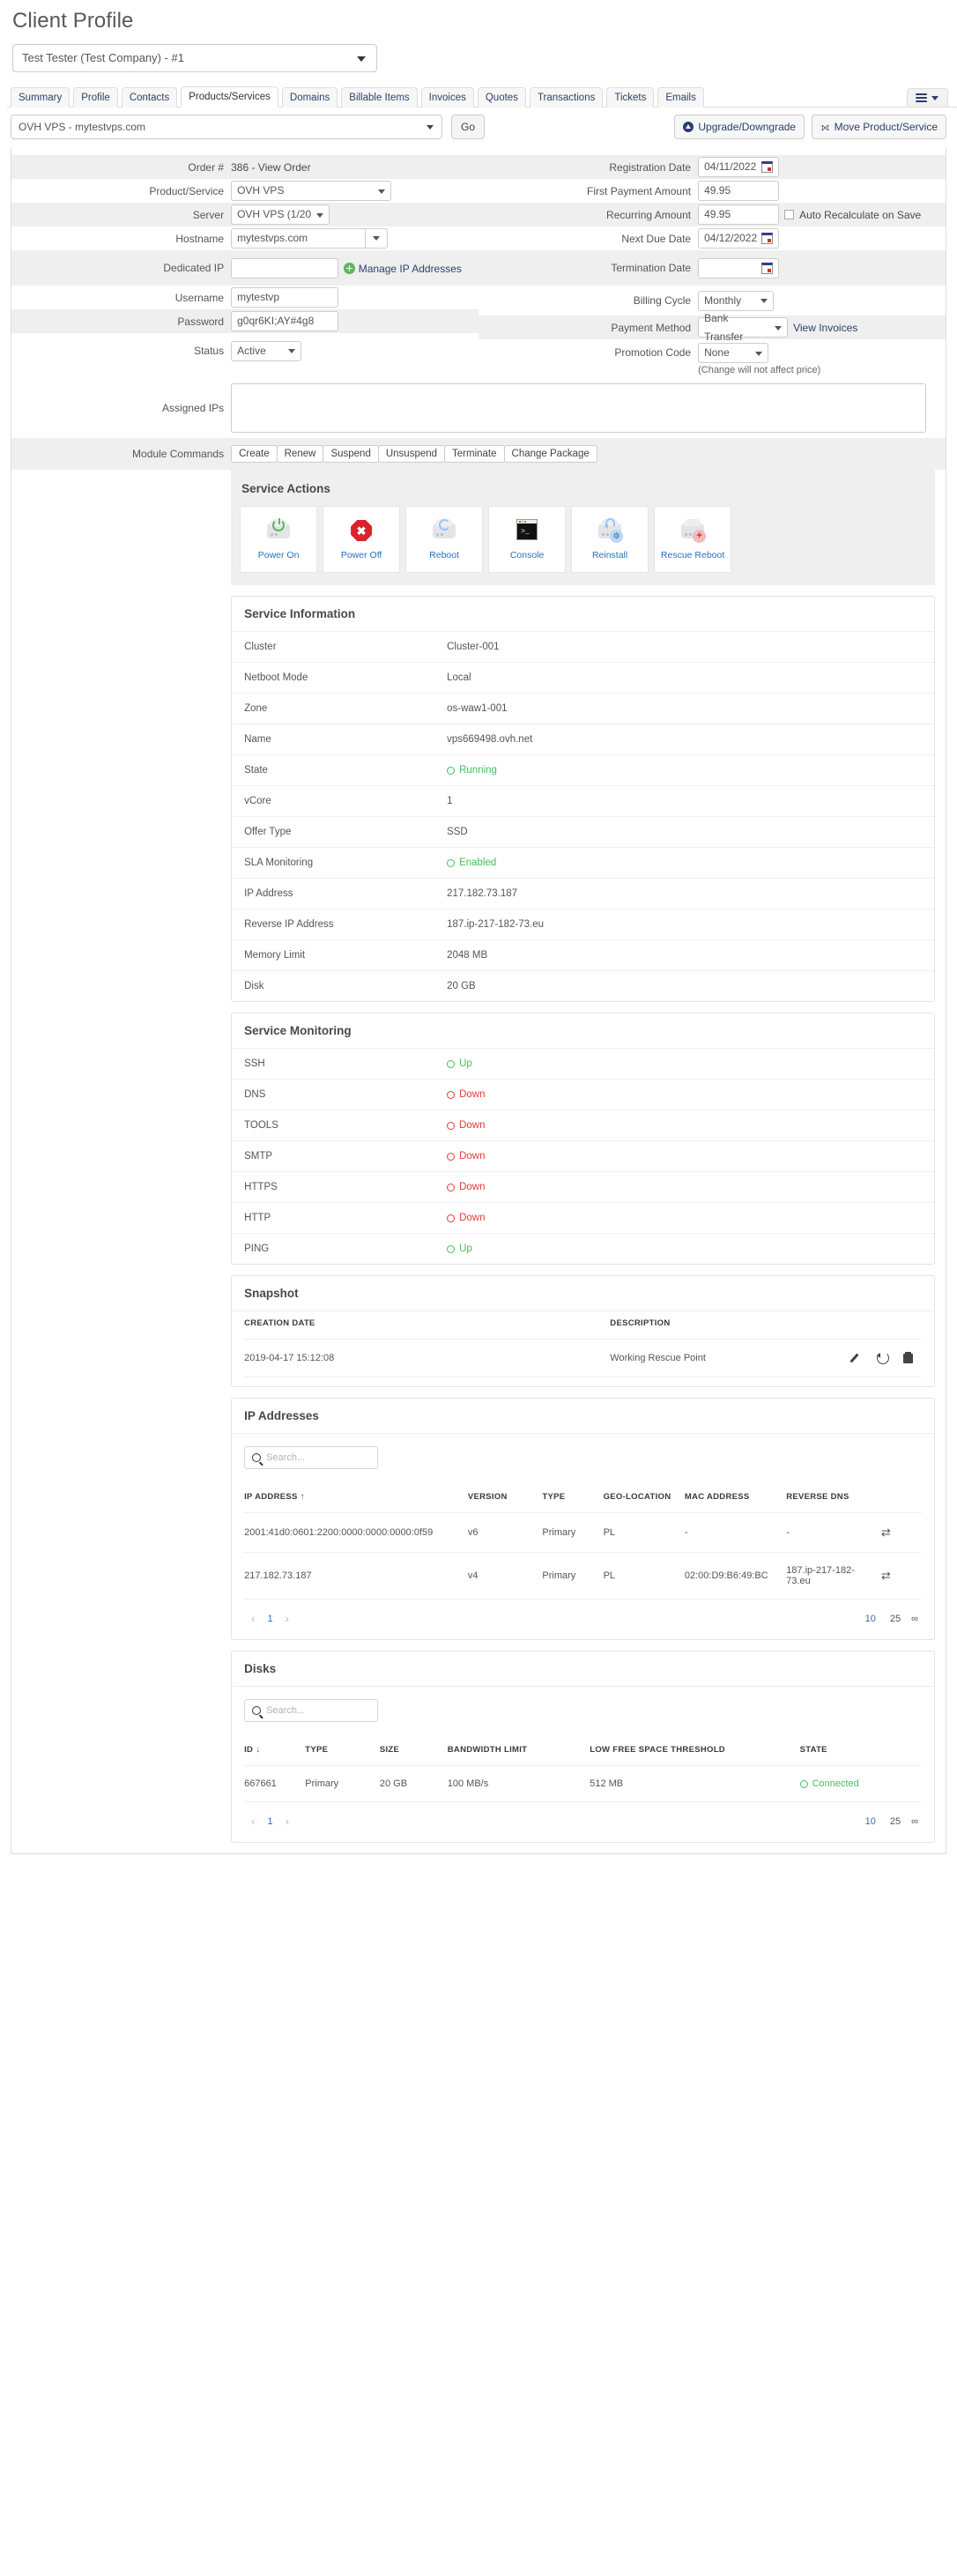 This screenshot has width=957, height=2576. I want to click on payment-method-select: Bank Transfer, so click(743, 327).